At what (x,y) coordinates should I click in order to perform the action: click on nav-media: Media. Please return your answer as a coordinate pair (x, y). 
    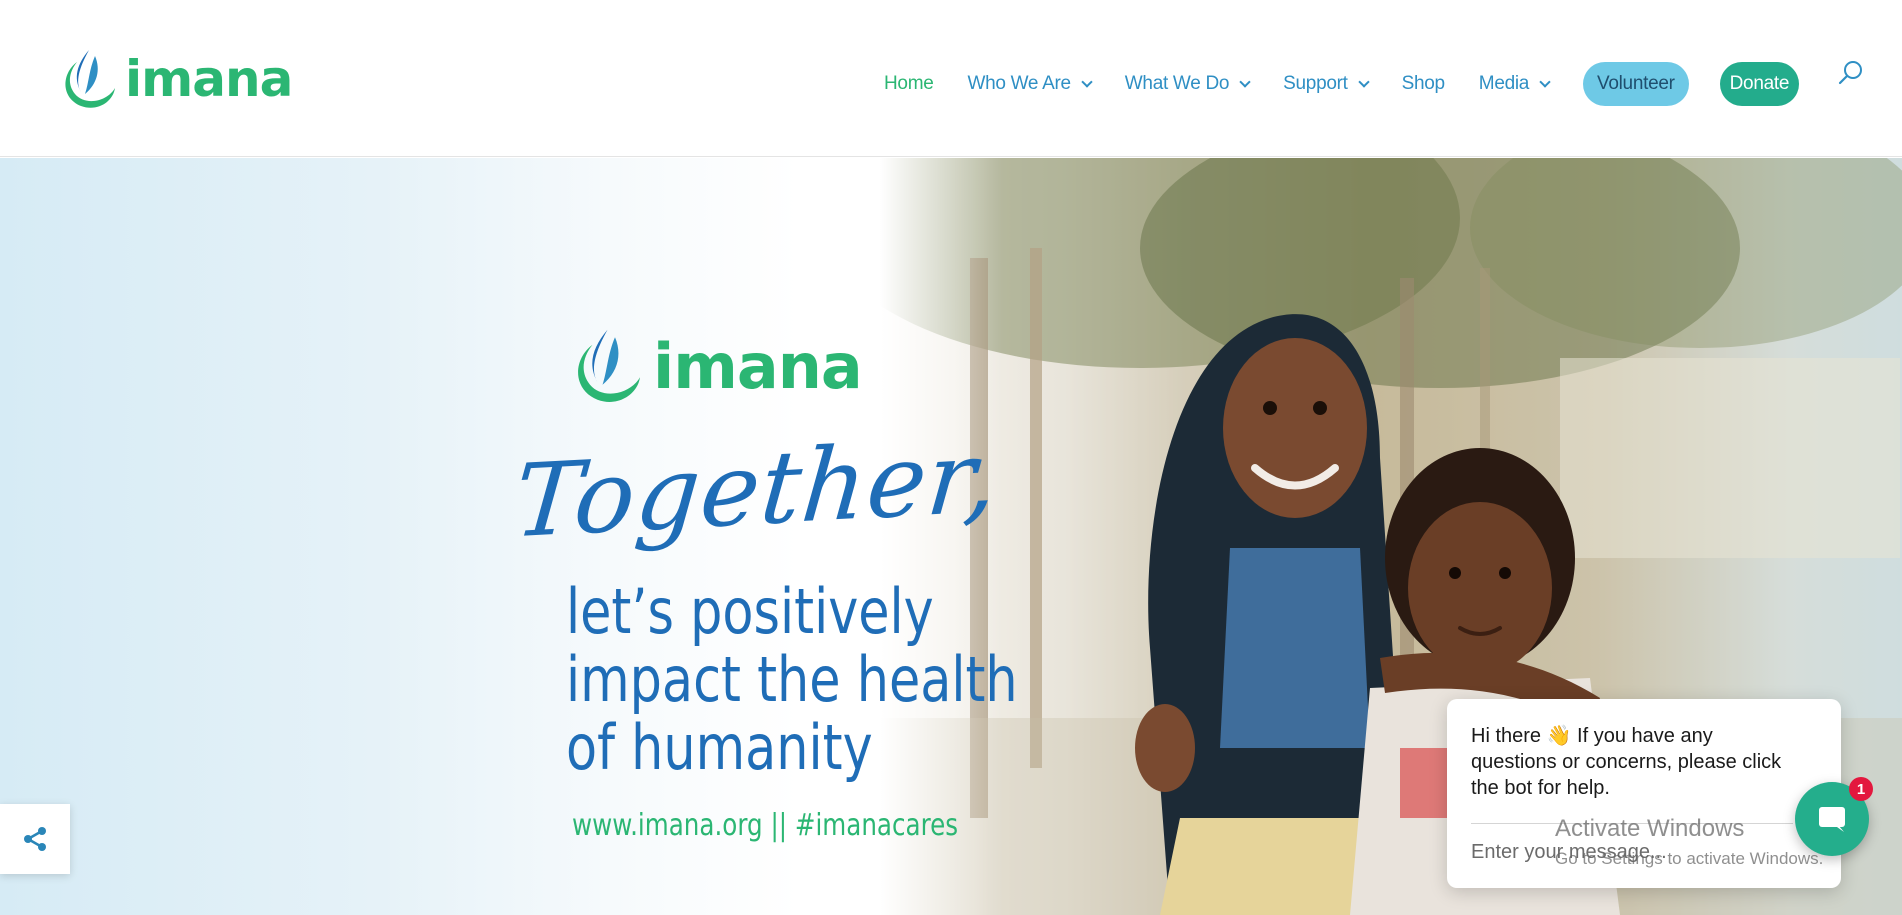
    Looking at the image, I should click on (1514, 84).